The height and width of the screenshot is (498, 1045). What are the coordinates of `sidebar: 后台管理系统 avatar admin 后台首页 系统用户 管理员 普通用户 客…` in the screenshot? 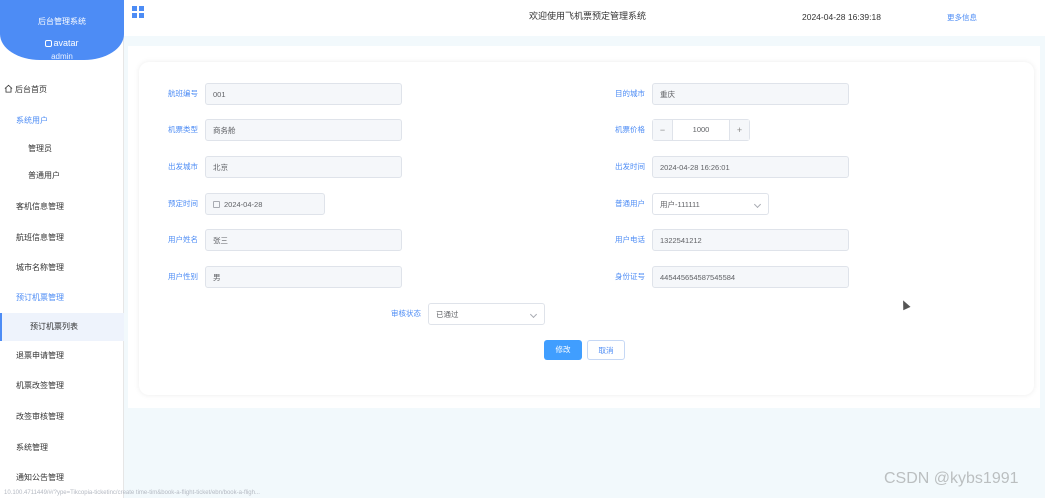 It's located at (62, 249).